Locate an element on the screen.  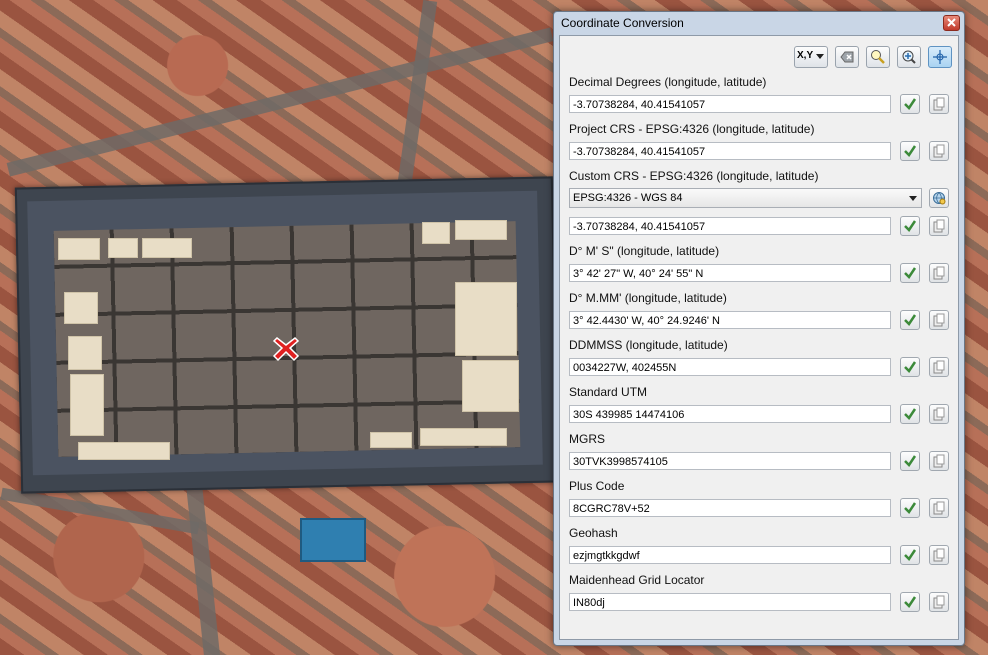
ddmmss-copy-button is located at coordinates (939, 367).